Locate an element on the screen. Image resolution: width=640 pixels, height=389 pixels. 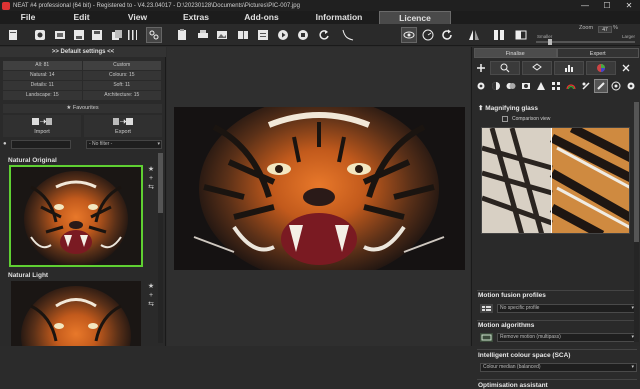
add-icon-2: + is located at coordinates (151, 295).